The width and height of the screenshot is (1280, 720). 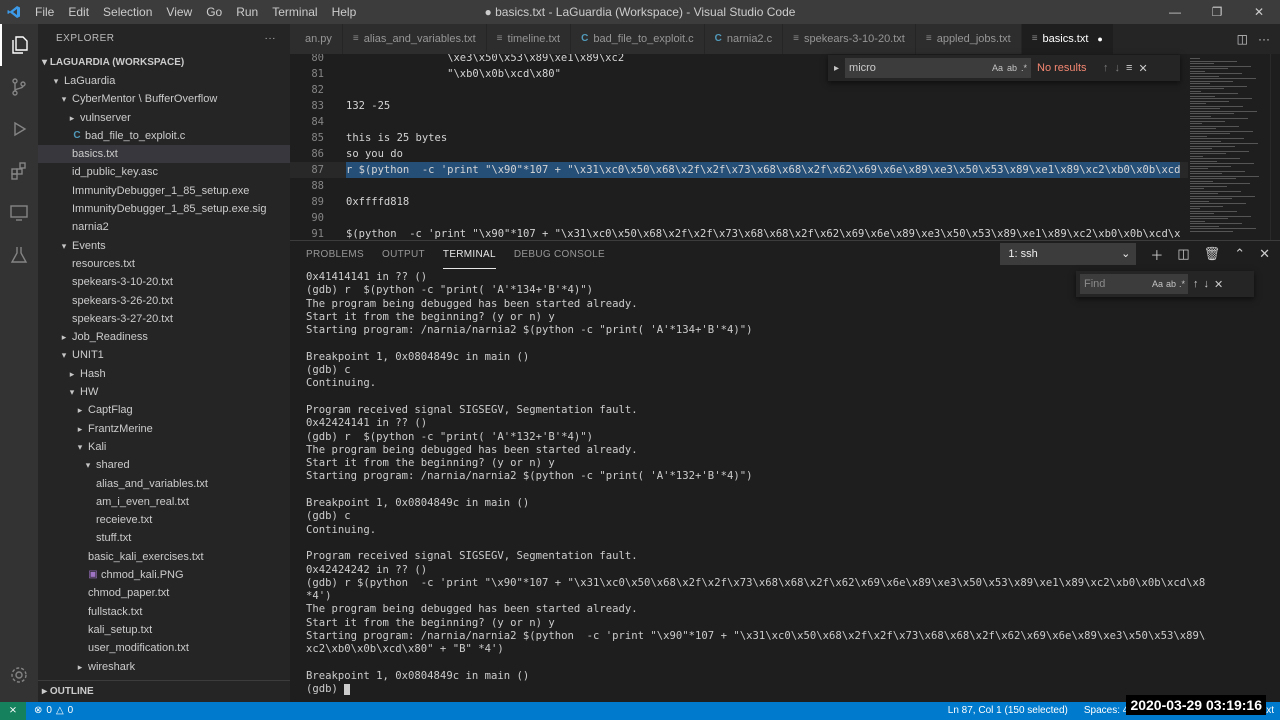 I want to click on editor-tab: ≡ alias_and_variables.txt, so click(x=414, y=39).